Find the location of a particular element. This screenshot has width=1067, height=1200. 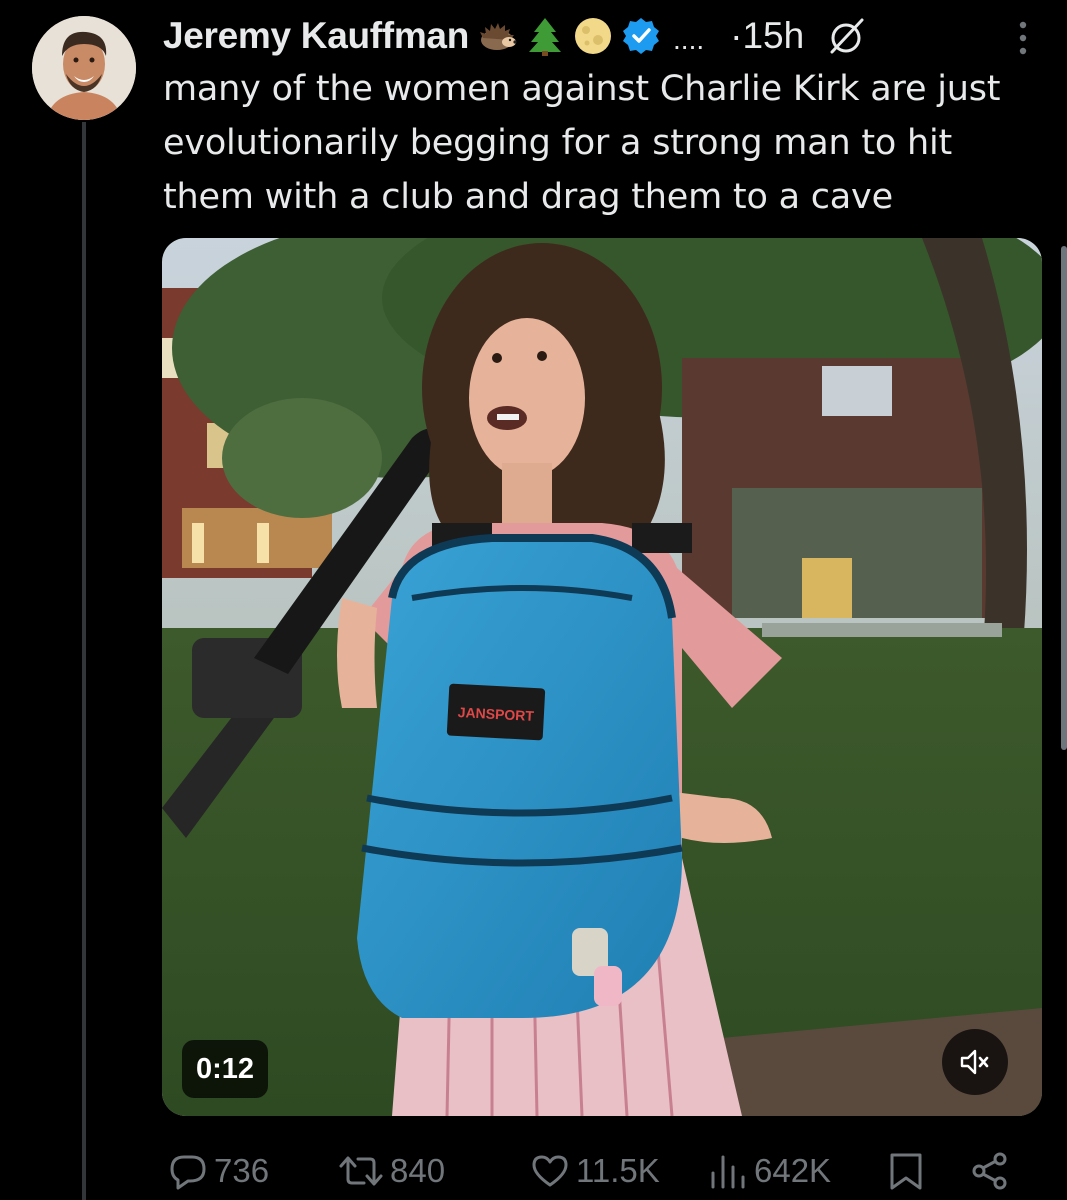

share-icon is located at coordinates (989, 1171).